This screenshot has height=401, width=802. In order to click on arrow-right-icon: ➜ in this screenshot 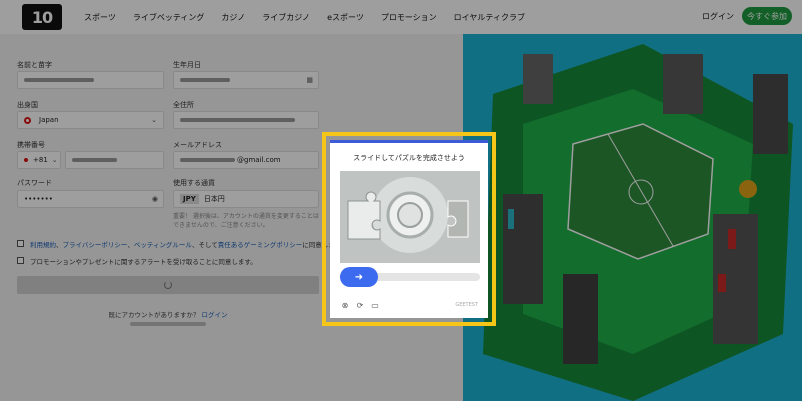, I will do `click(359, 277)`.